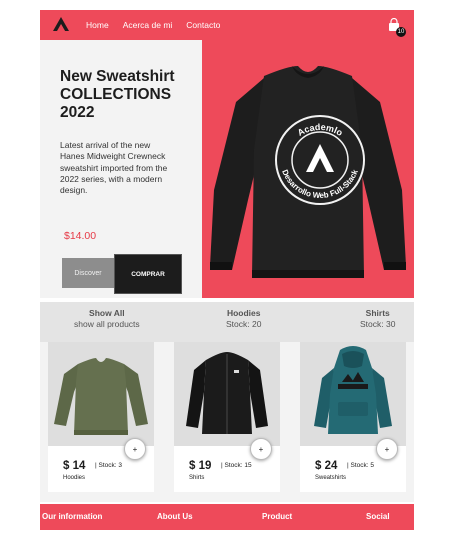  Describe the element at coordinates (107, 313) in the screenshot. I see `category-title: Show All` at that location.